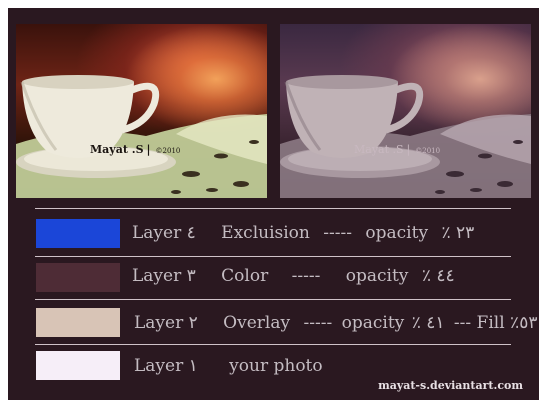  I want to click on blend-mode: Color, so click(245, 276).